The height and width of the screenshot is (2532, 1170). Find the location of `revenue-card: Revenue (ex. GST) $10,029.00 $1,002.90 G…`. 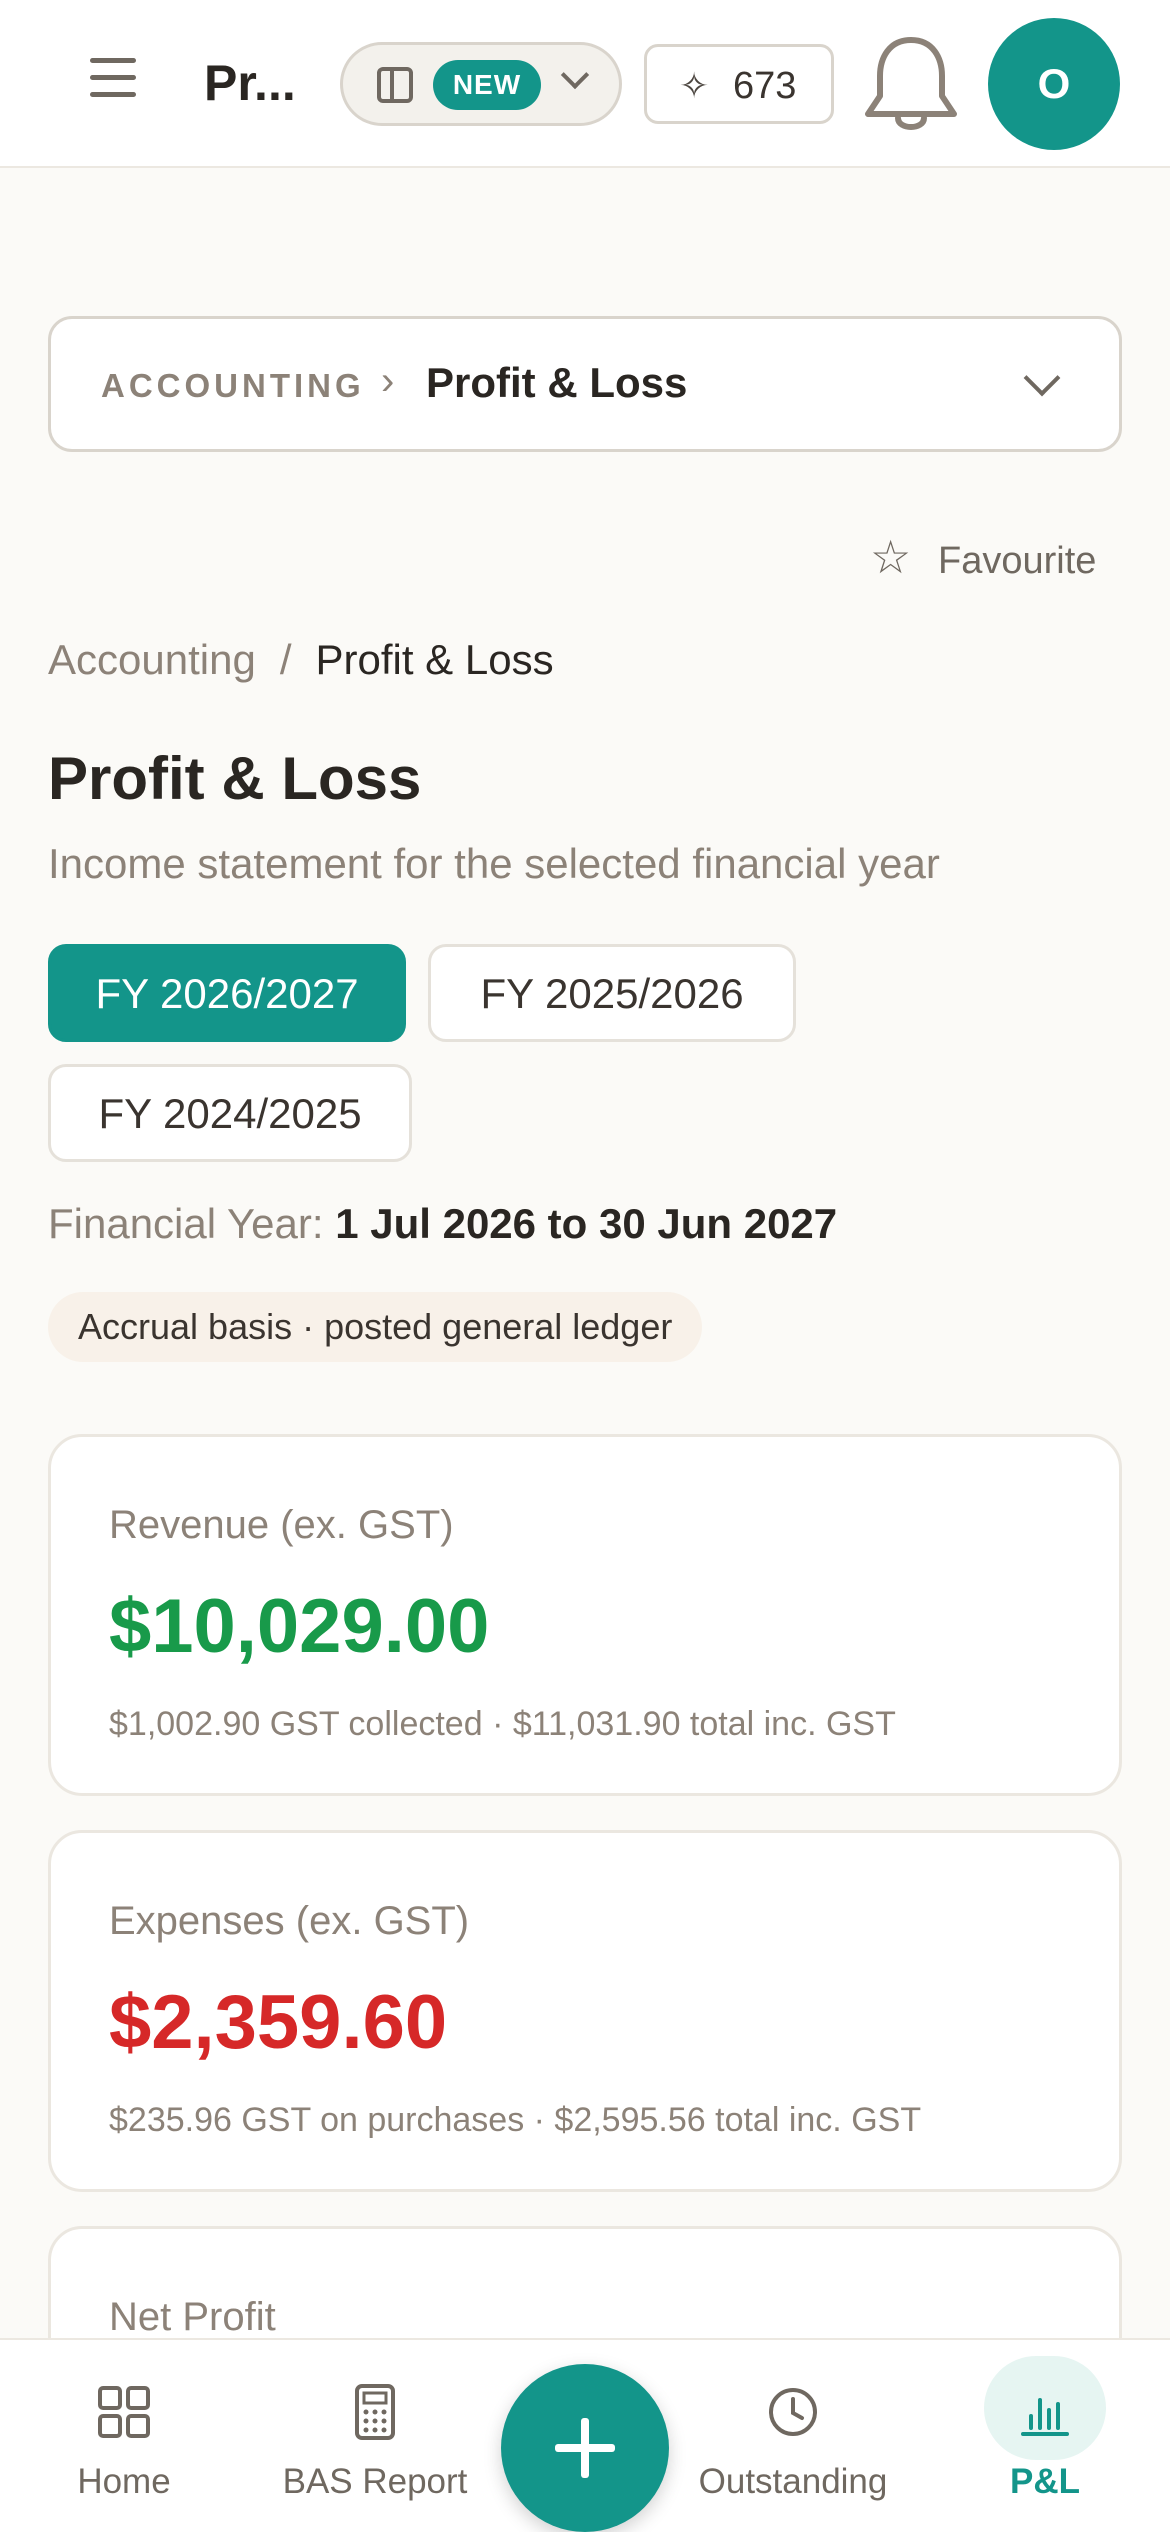

revenue-card: Revenue (ex. GST) $10,029.00 $1,002.90 G… is located at coordinates (585, 1615).